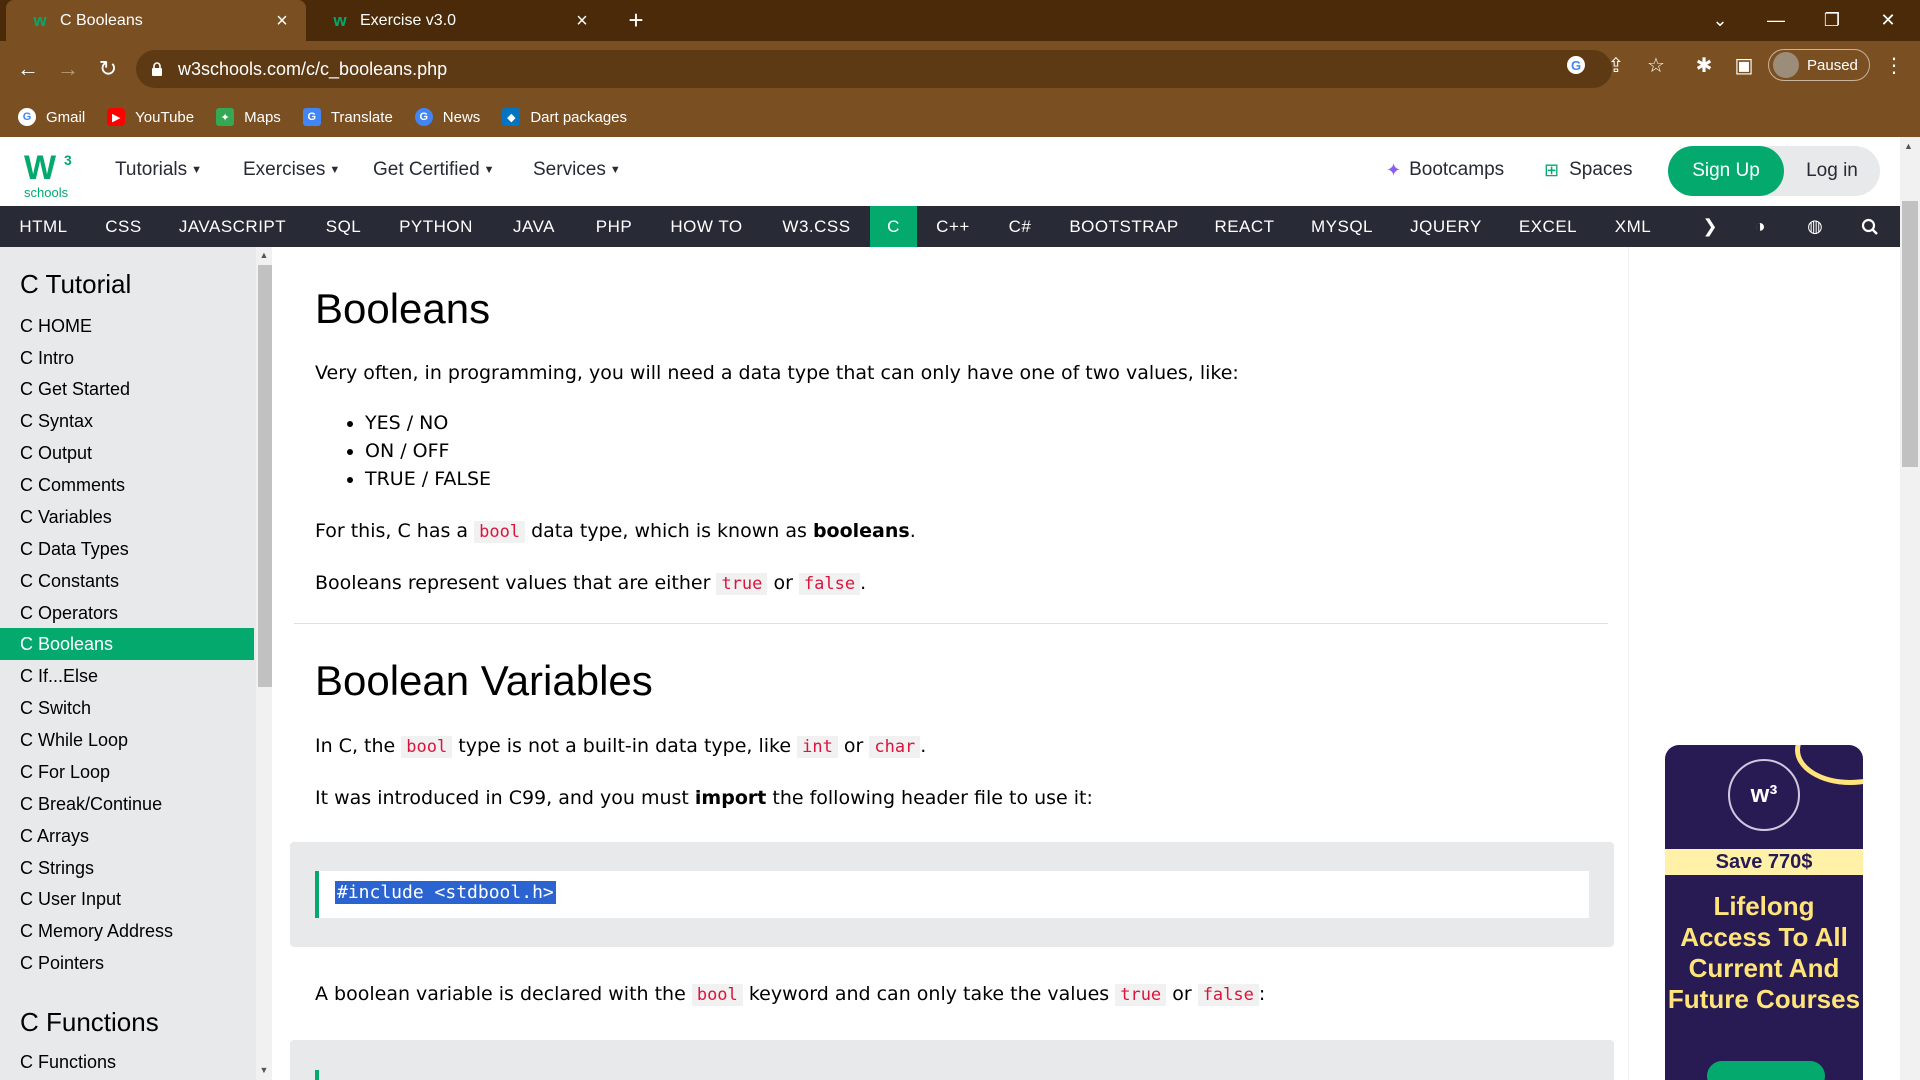 The image size is (1920, 1080). What do you see at coordinates (127, 453) in the screenshot?
I see `sidebar-item: C Output` at bounding box center [127, 453].